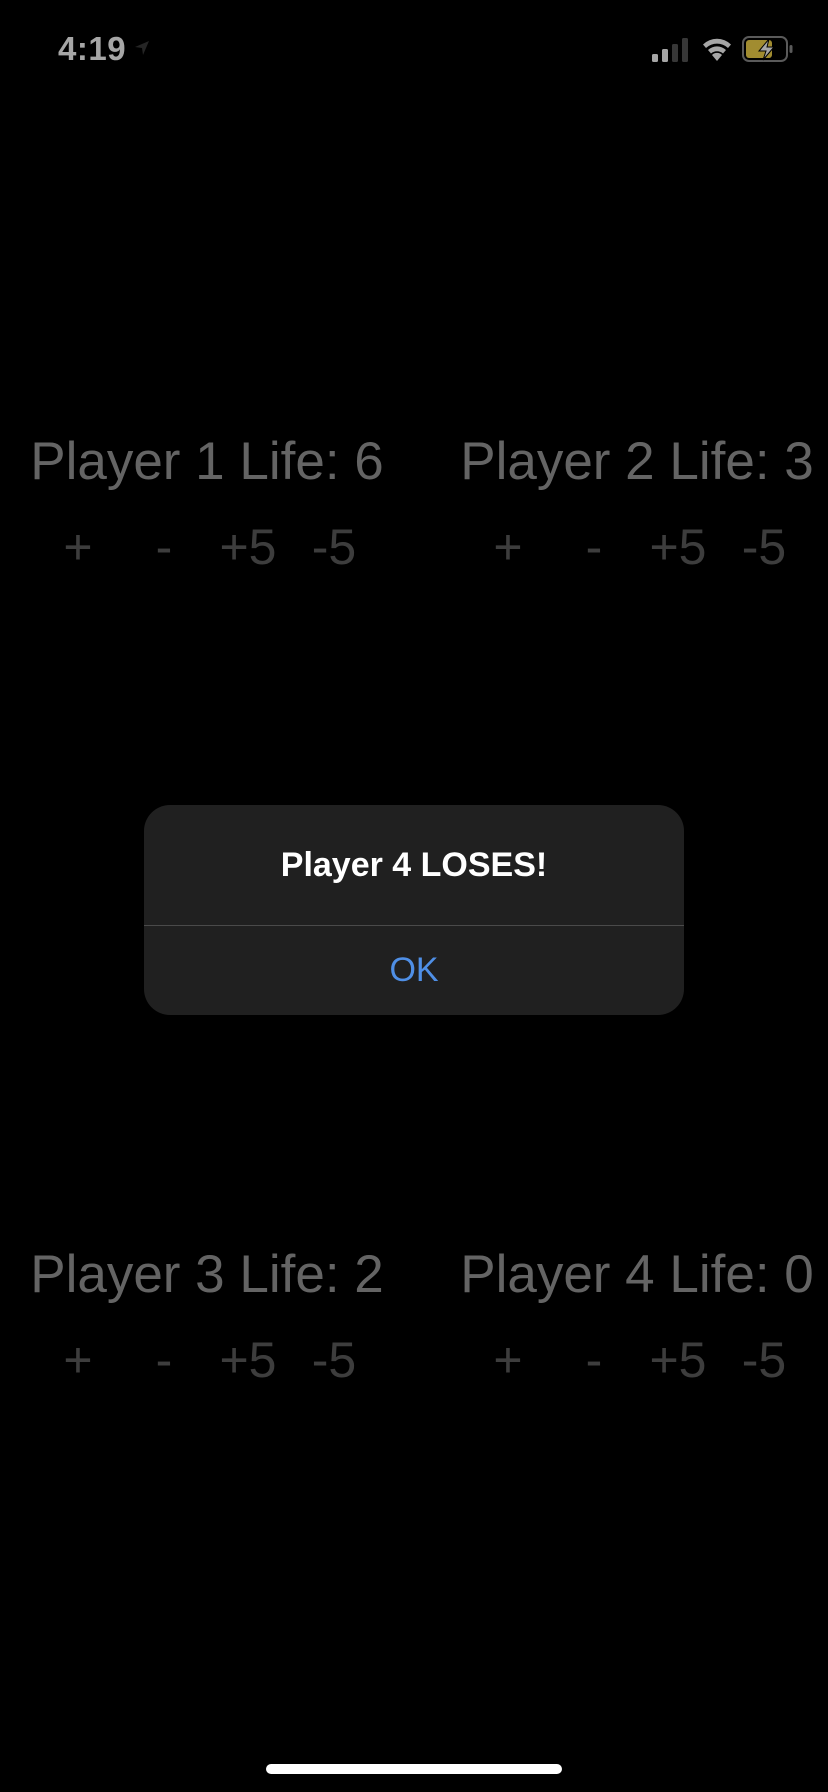 Image resolution: width=828 pixels, height=1792 pixels. What do you see at coordinates (414, 865) in the screenshot?
I see `alert-title: Player 4 LOSES!` at bounding box center [414, 865].